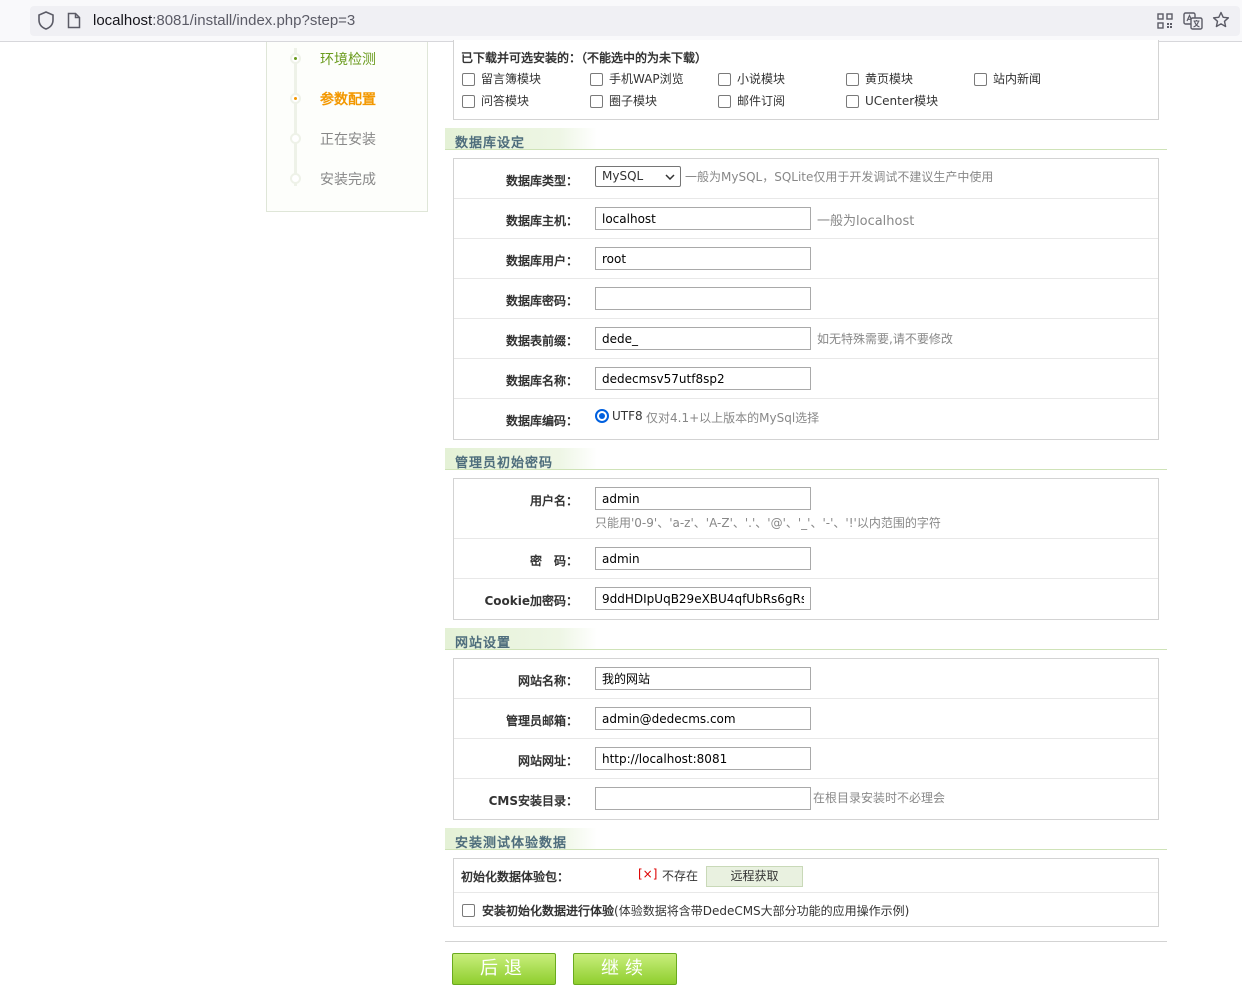  I want to click on module-label: 留言簿模块, so click(511, 79).